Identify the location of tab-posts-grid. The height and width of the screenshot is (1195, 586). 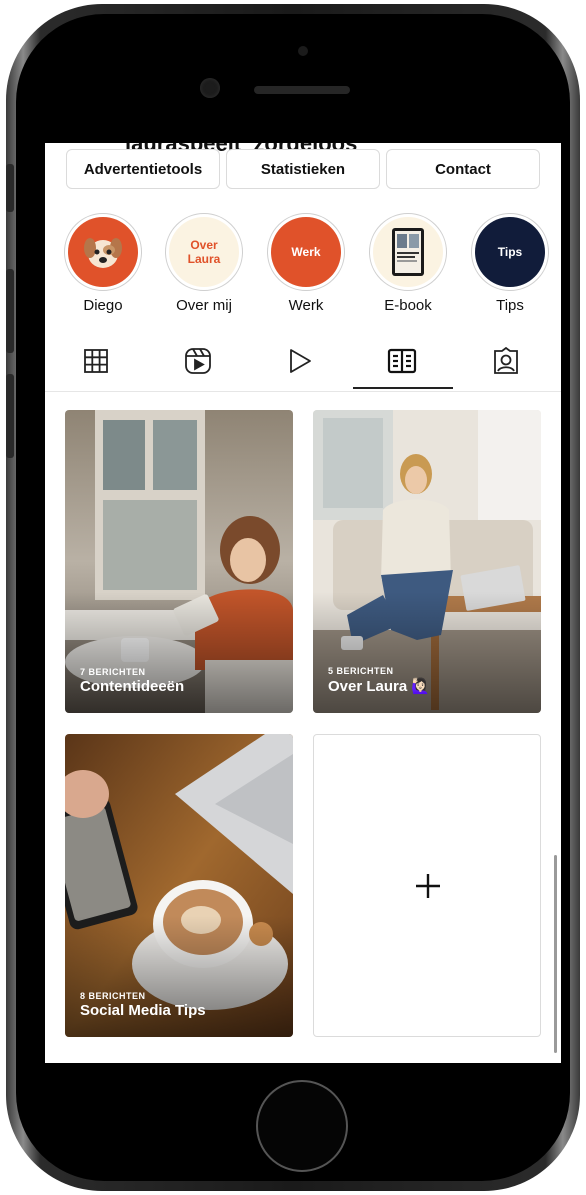
(96, 361).